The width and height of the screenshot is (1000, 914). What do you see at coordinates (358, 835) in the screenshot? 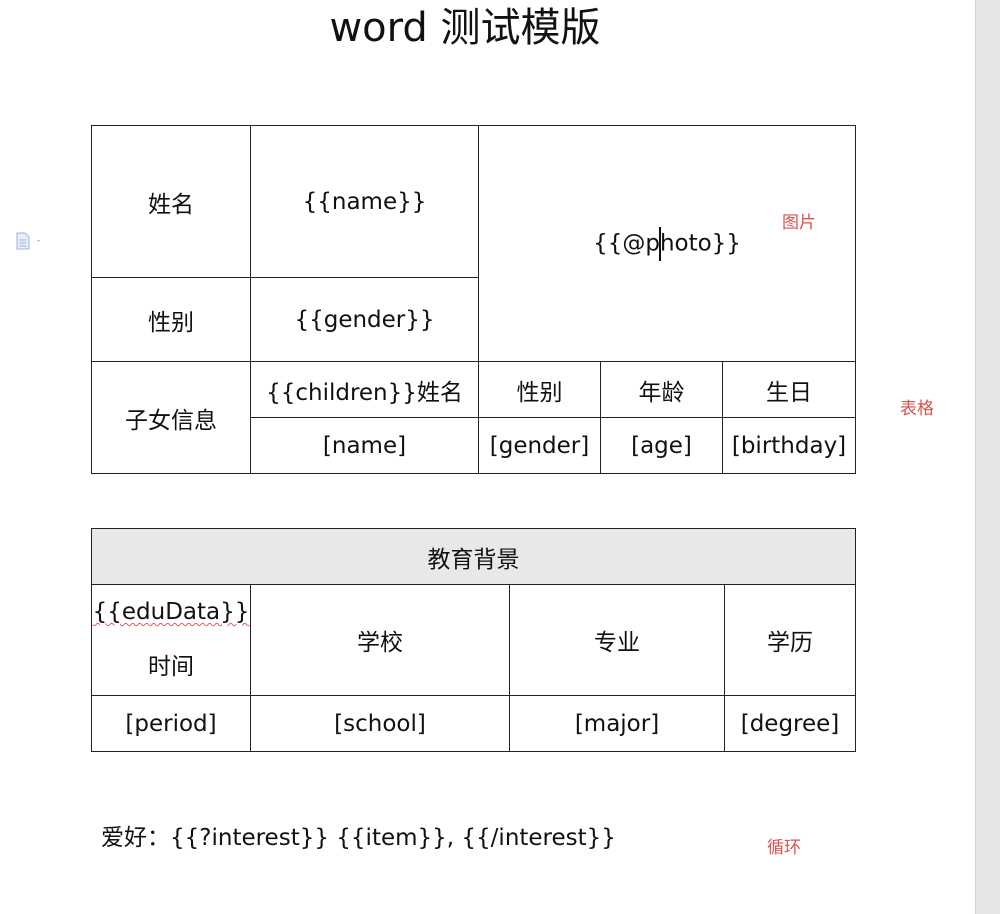
I see `hobby-line: 爱好：{{?interest}} {{item}}, {{/interest}}` at bounding box center [358, 835].